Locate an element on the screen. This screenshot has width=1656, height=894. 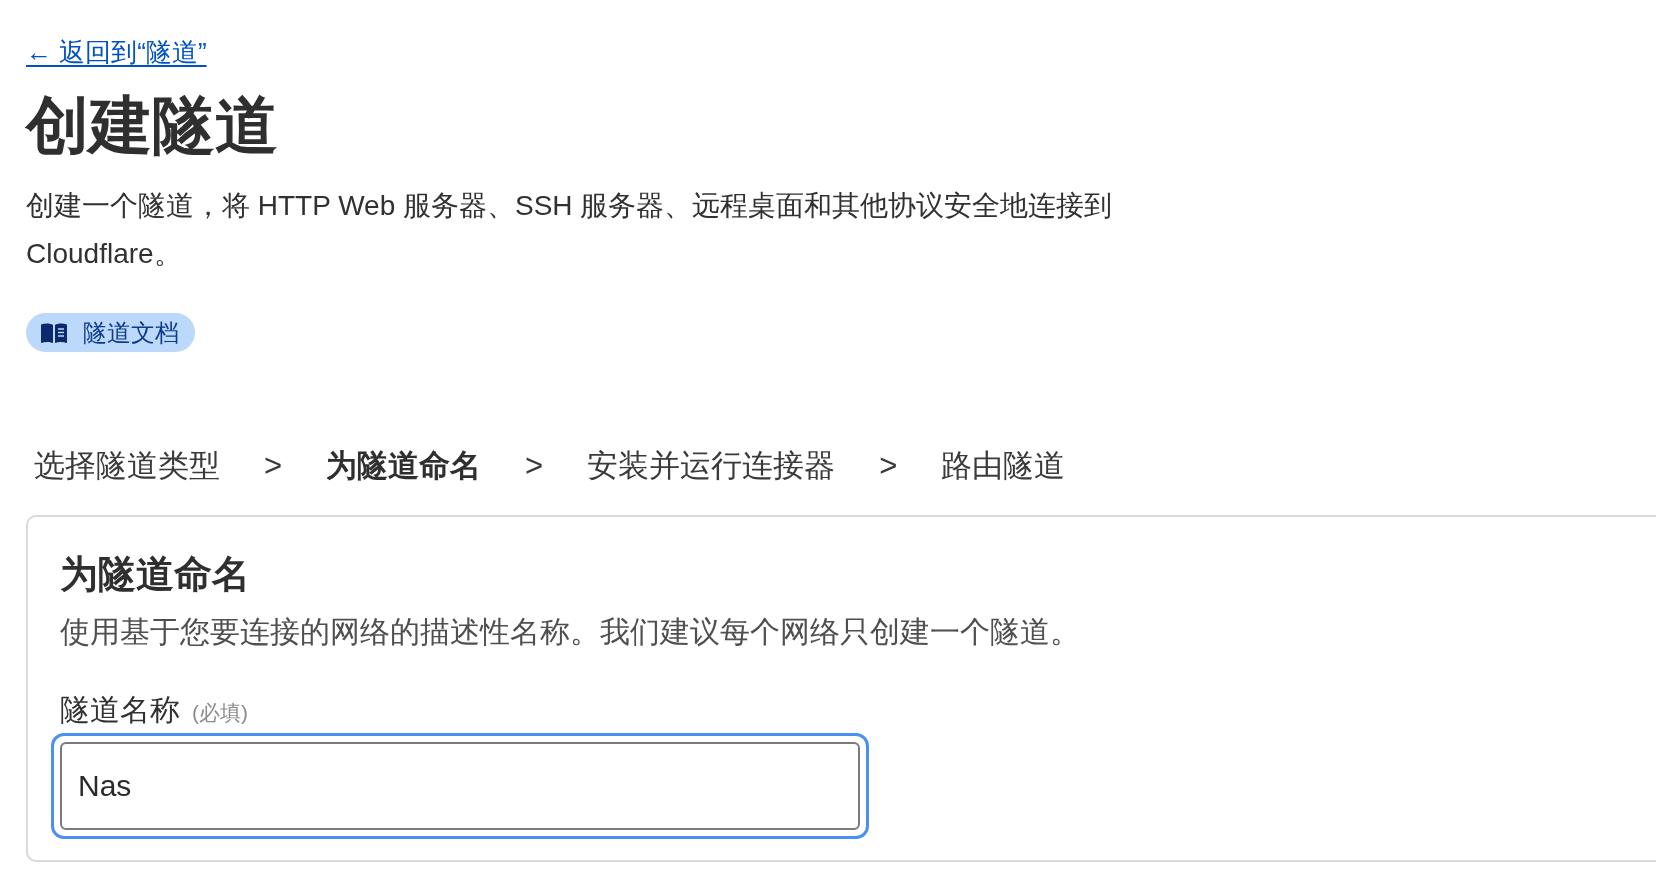
field-label: 隧道名称 is located at coordinates (120, 710).